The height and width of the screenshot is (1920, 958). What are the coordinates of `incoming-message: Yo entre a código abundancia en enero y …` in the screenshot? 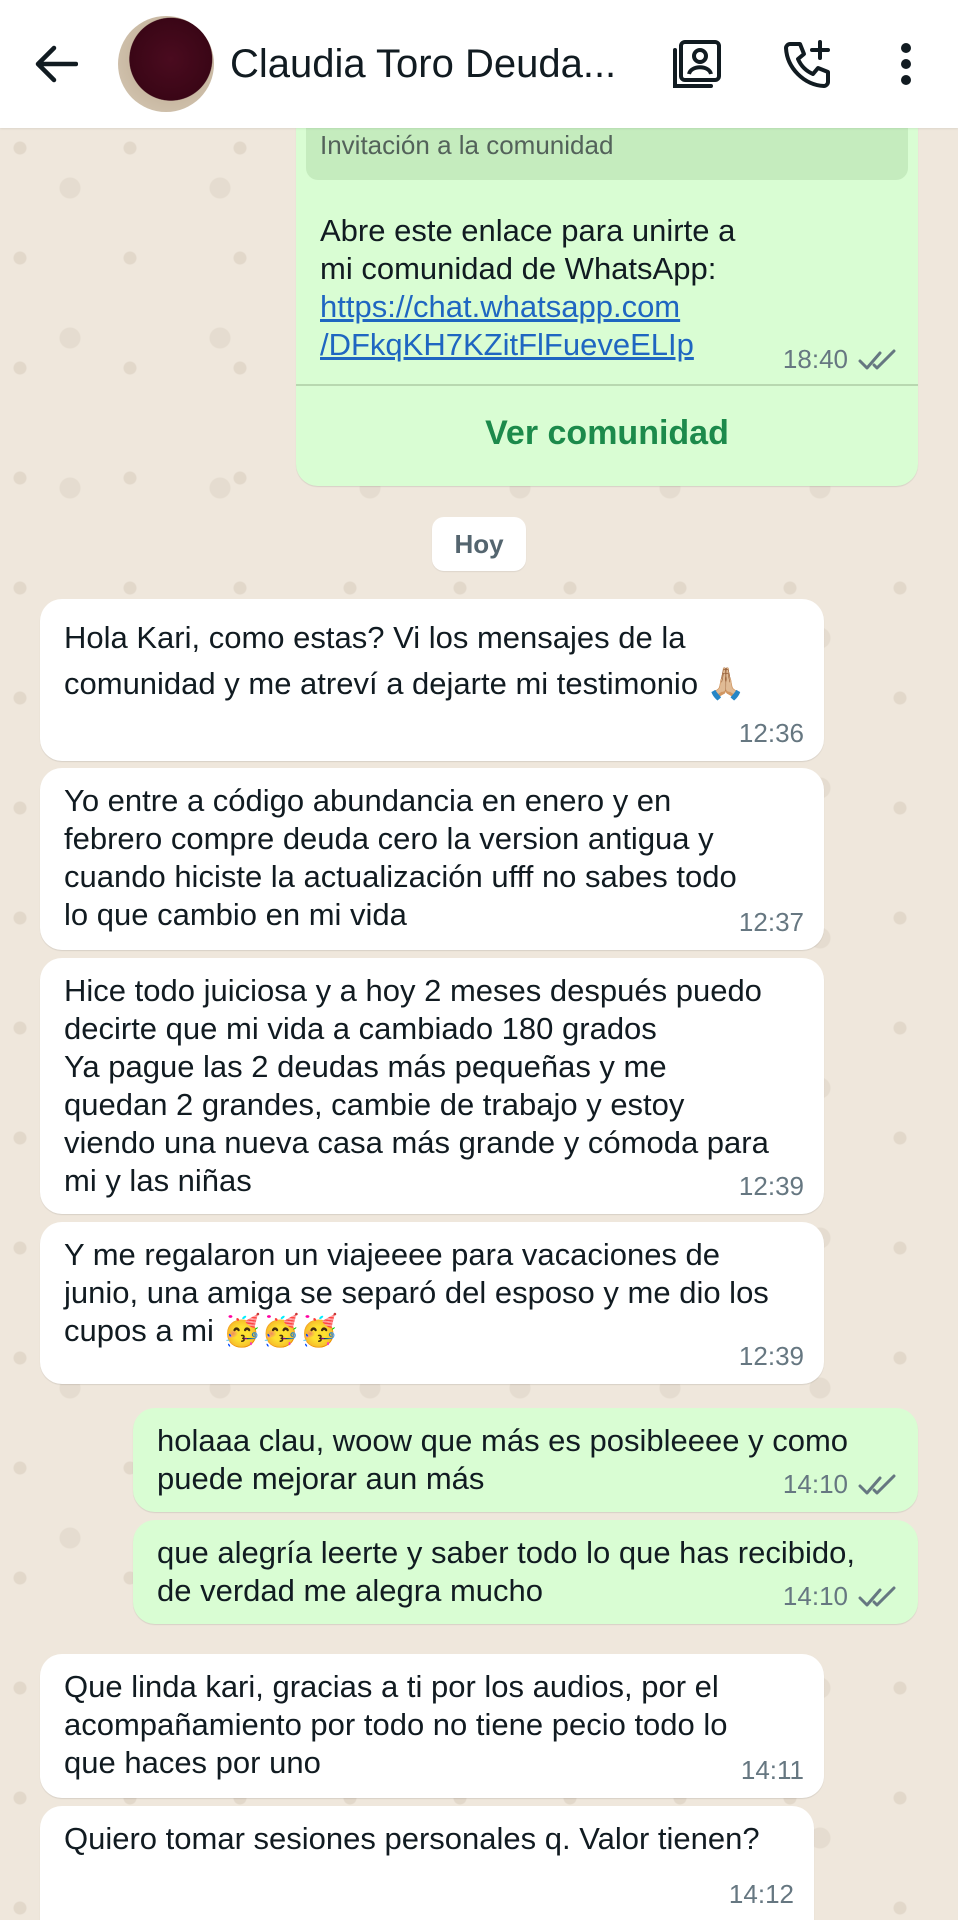 It's located at (432, 859).